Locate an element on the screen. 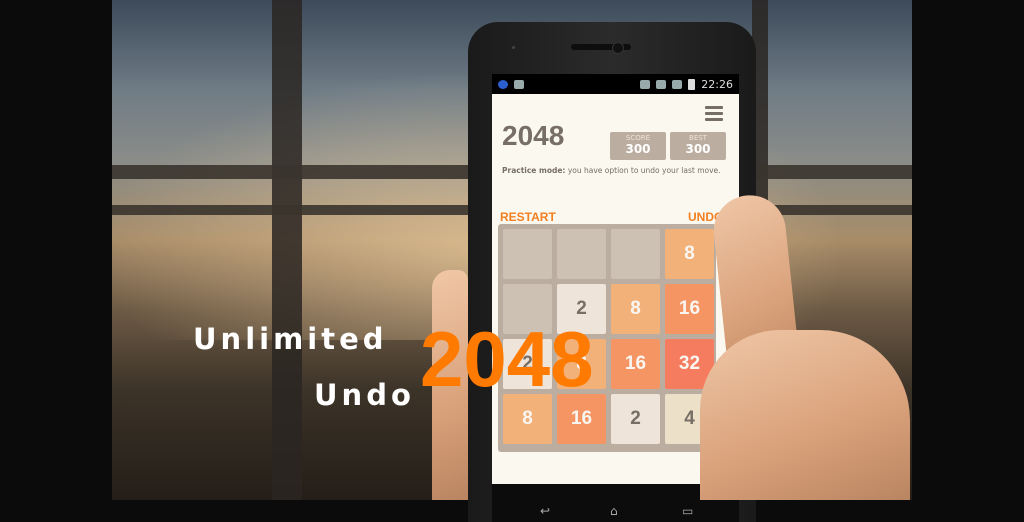  recents-icon: ▭ is located at coordinates (687, 511).